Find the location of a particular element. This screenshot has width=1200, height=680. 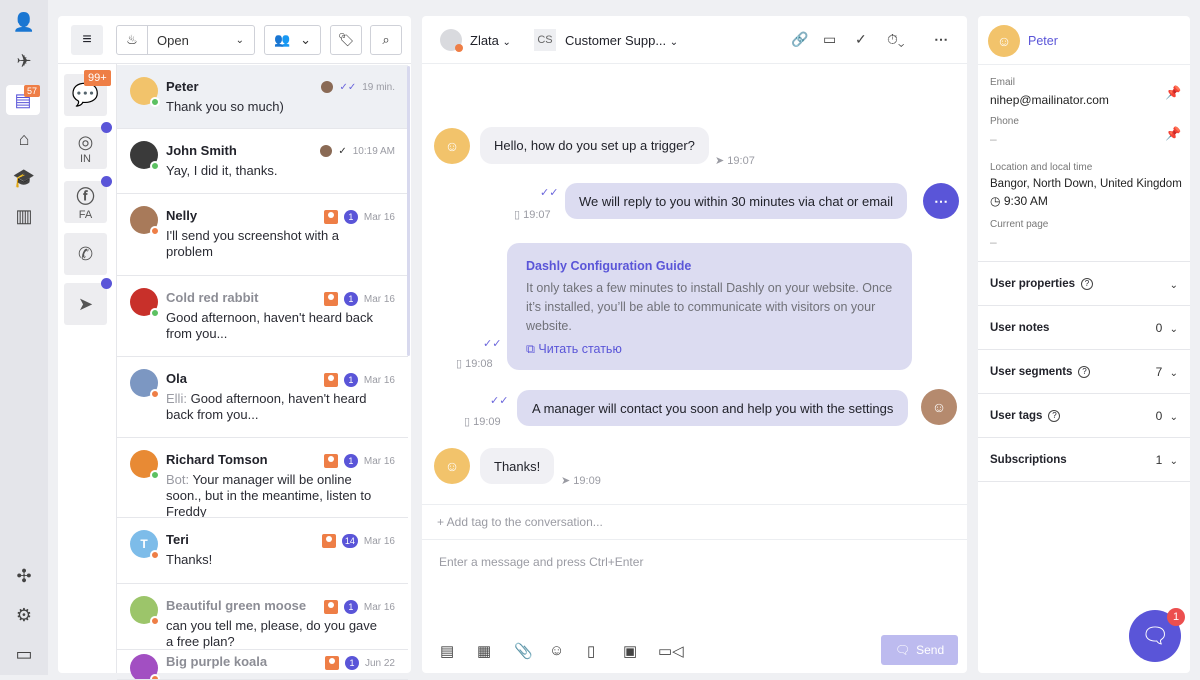

notes-icon: ▤ is located at coordinates (447, 651).